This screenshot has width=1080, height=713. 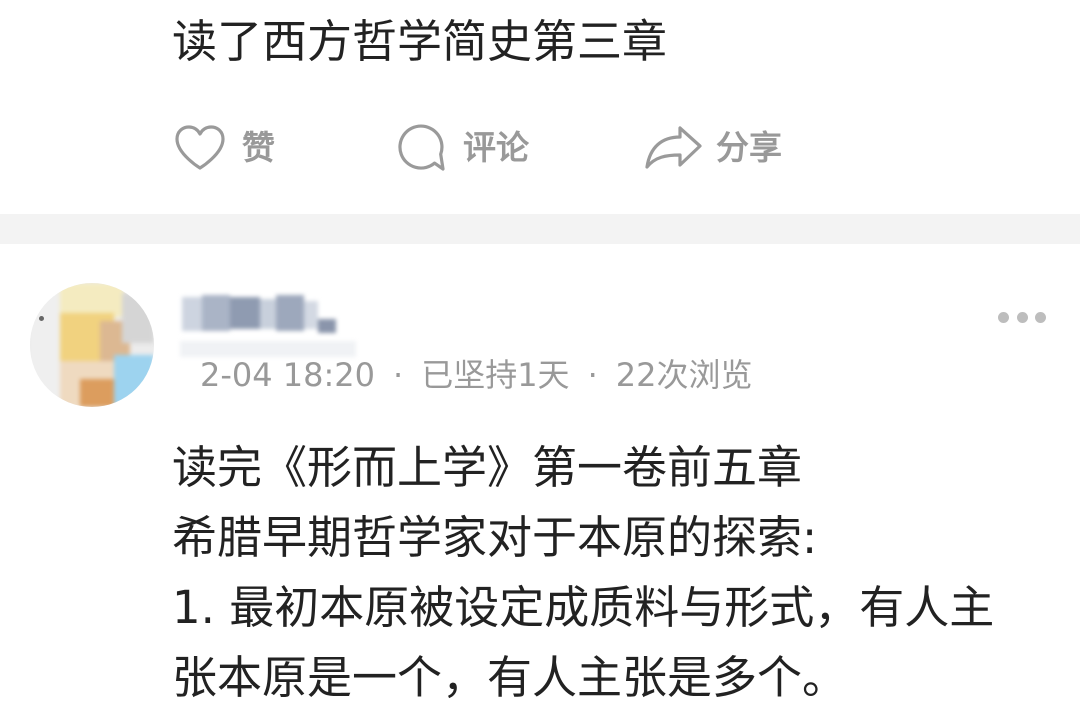 I want to click on post-body-line: 希腊早期哲学家对于本原的探索:, so click(x=495, y=537).